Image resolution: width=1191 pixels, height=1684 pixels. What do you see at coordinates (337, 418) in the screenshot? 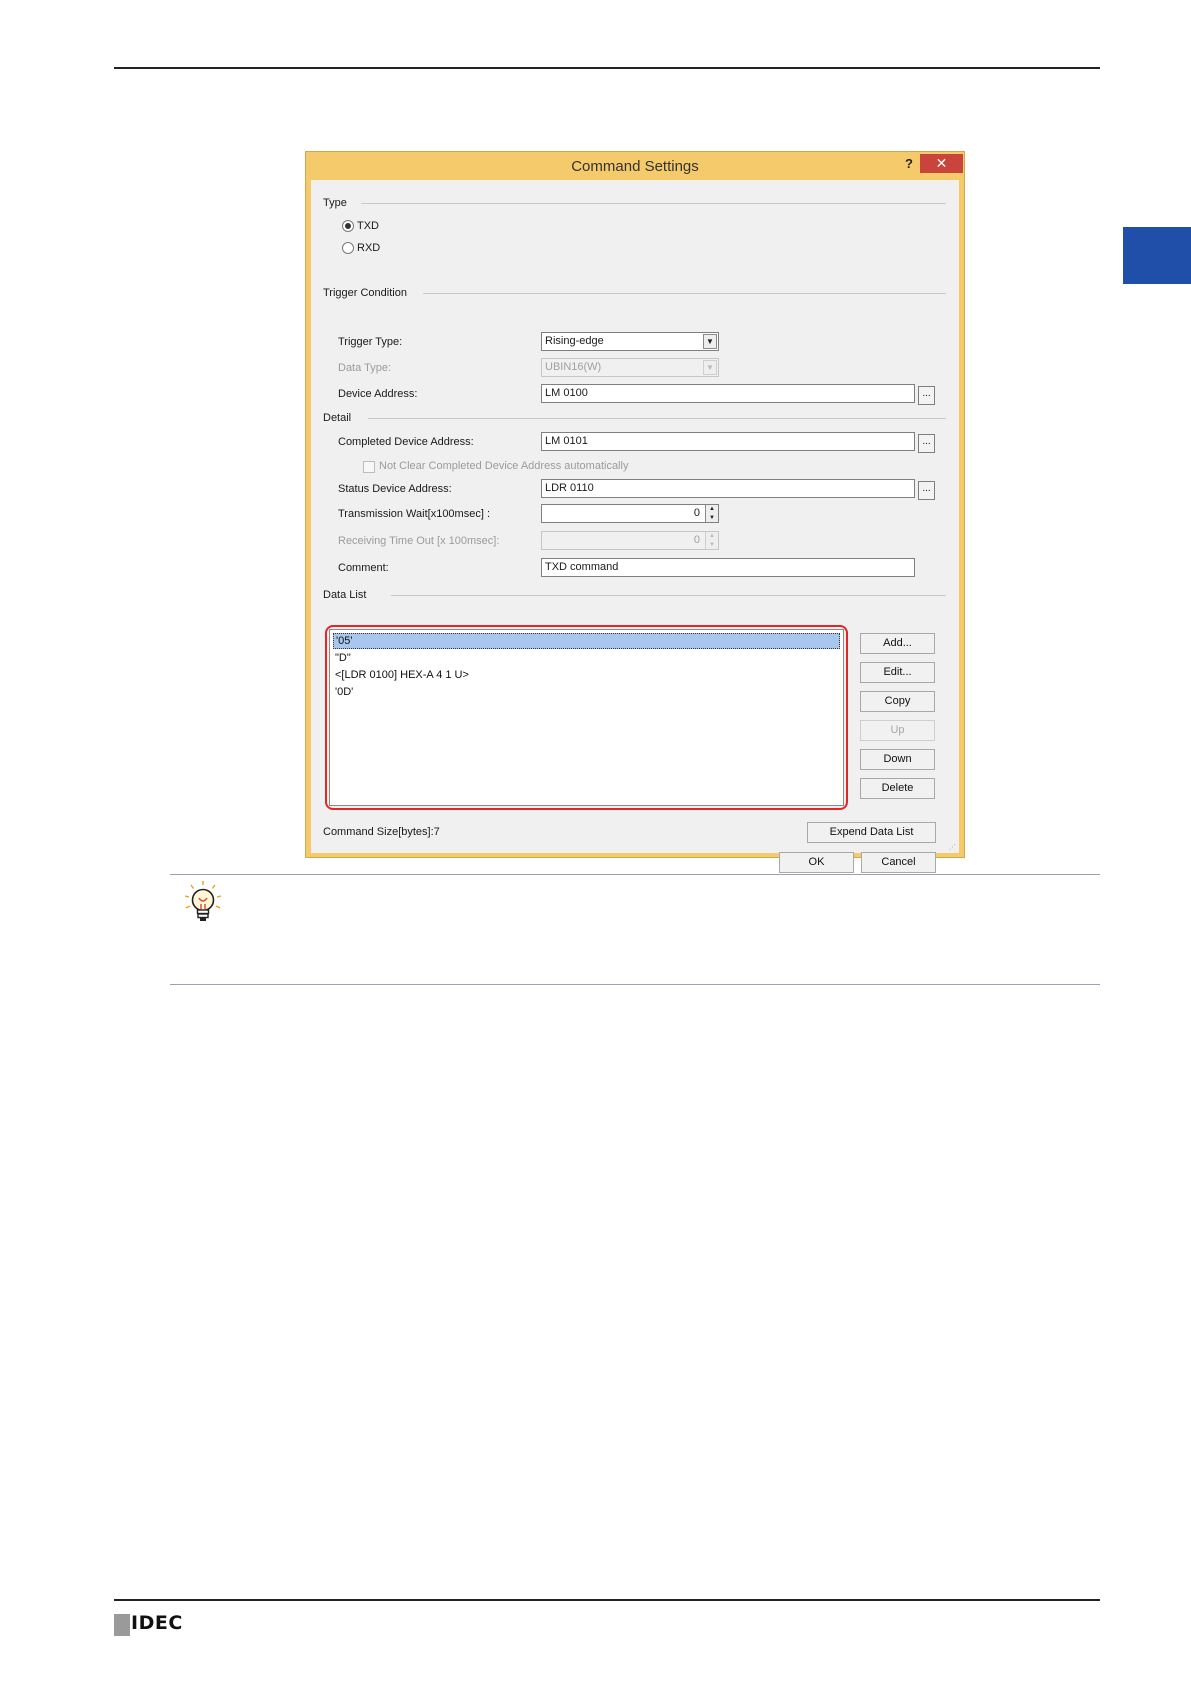
I see `detail-group-label: Detail` at bounding box center [337, 418].